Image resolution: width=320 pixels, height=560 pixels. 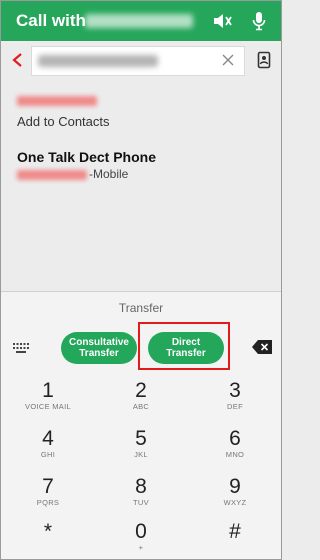 I want to click on key-number: *, so click(x=48, y=531).